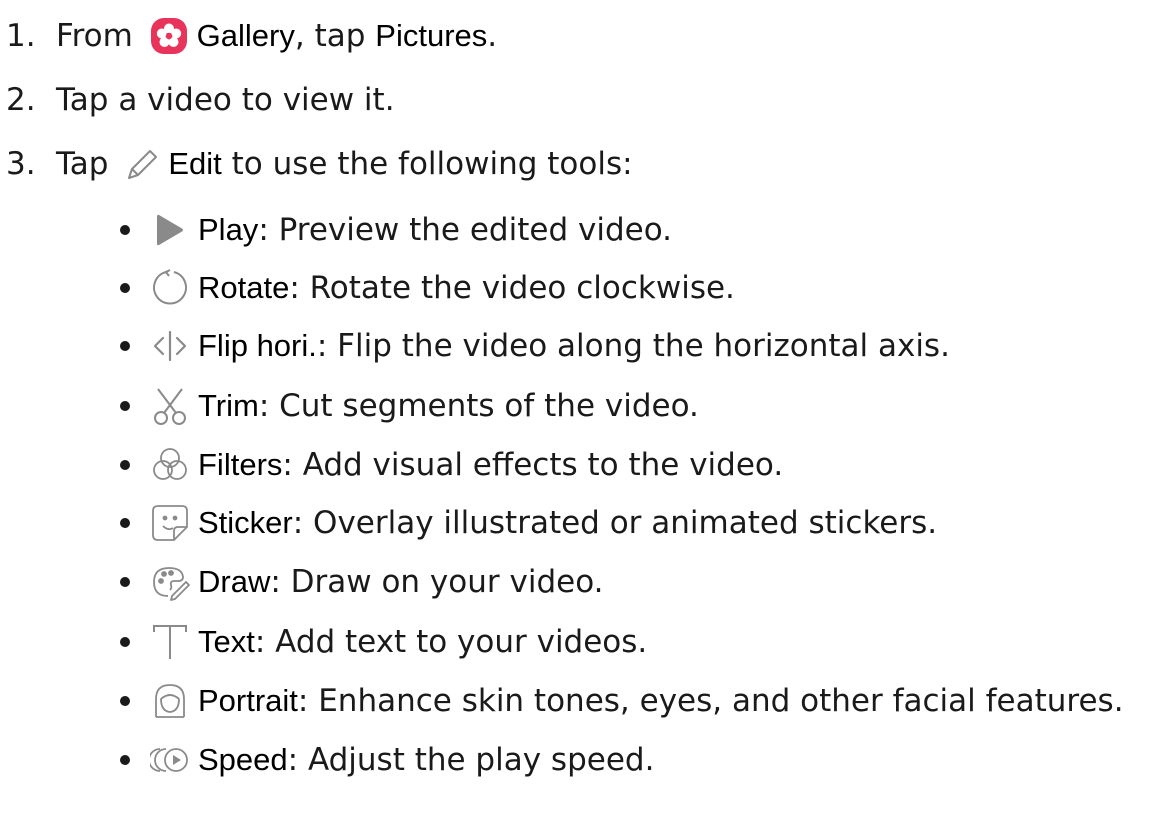 The image size is (1176, 814). Describe the element at coordinates (245, 522) in the screenshot. I see `tool-term: Sticker` at that location.